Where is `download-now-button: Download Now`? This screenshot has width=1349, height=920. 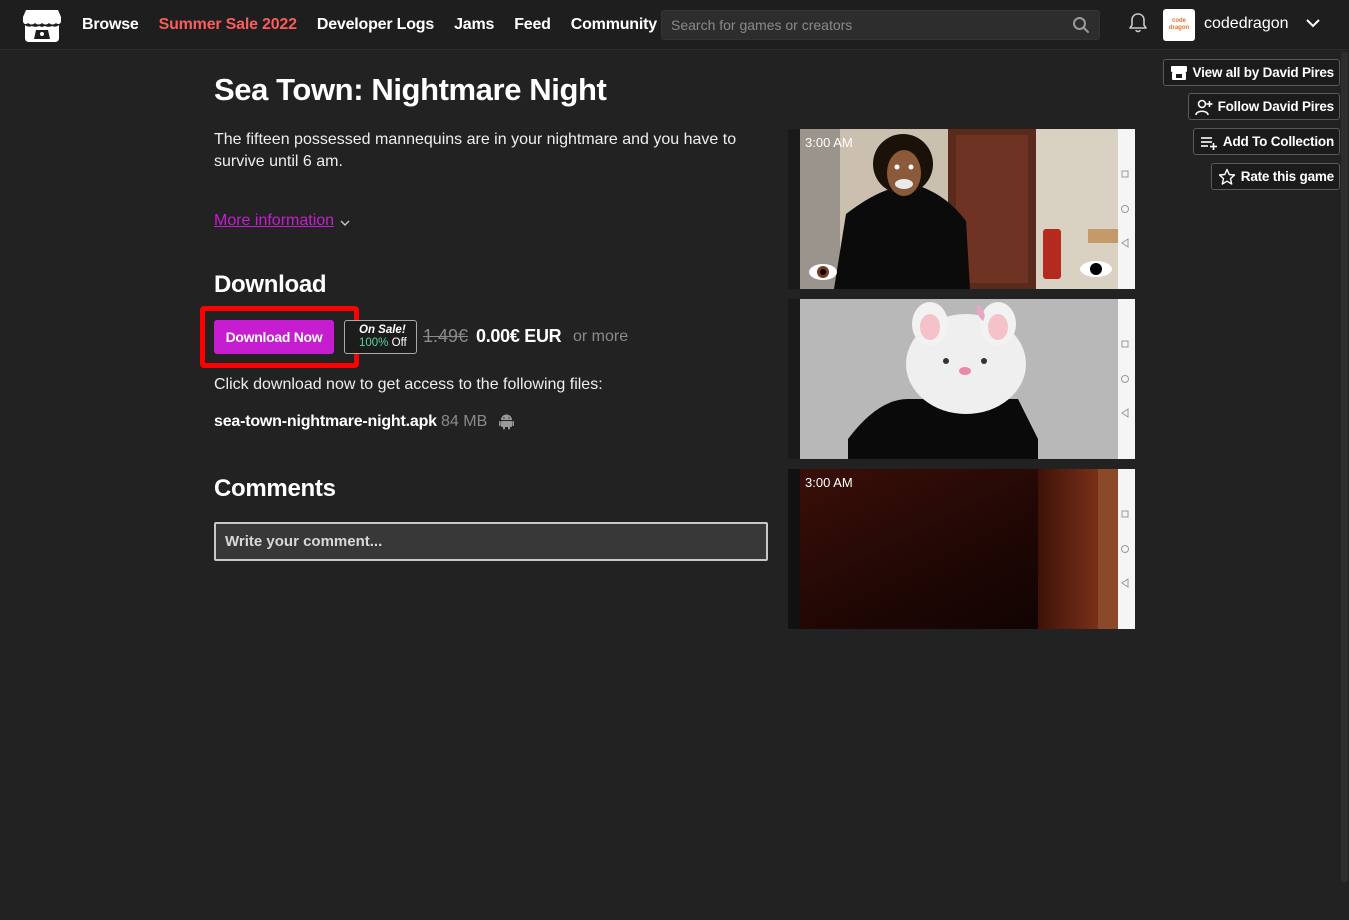 download-now-button: Download Now is located at coordinates (274, 337).